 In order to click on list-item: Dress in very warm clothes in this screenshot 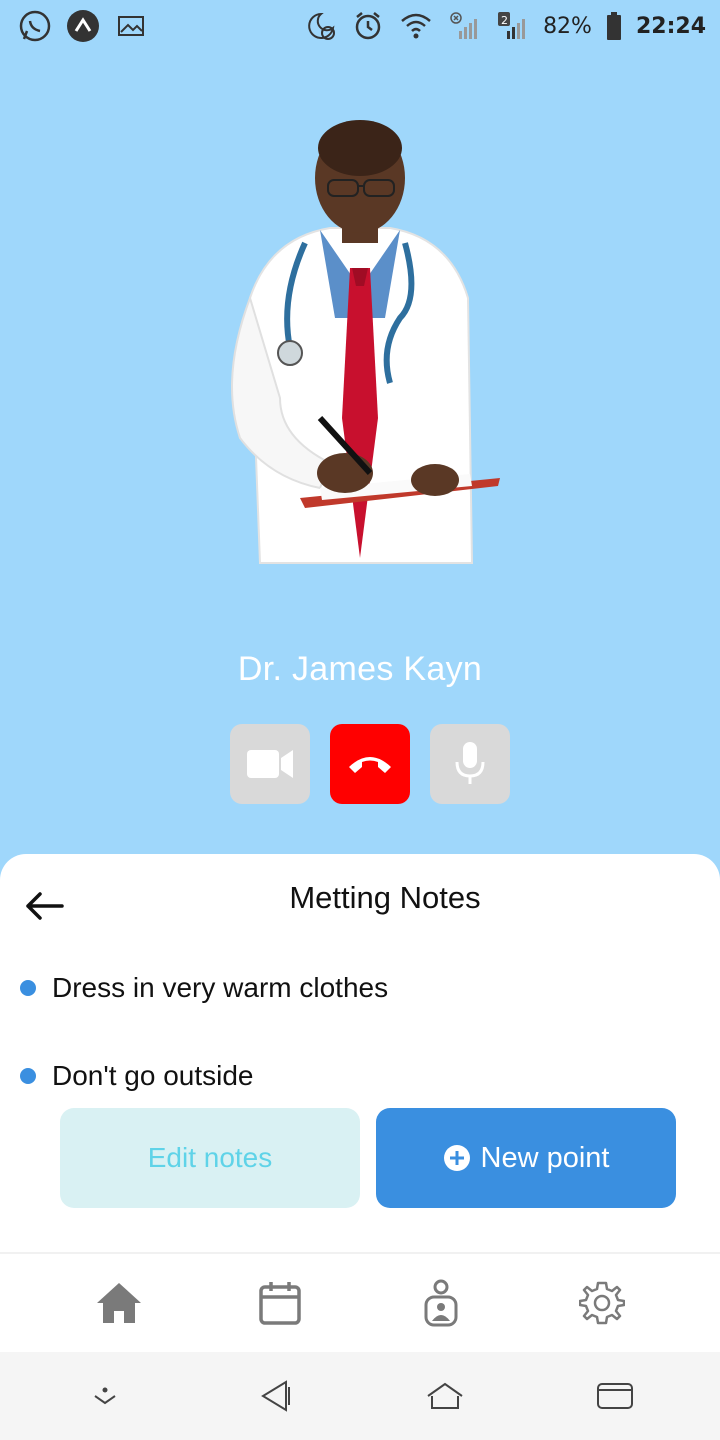, I will do `click(360, 988)`.